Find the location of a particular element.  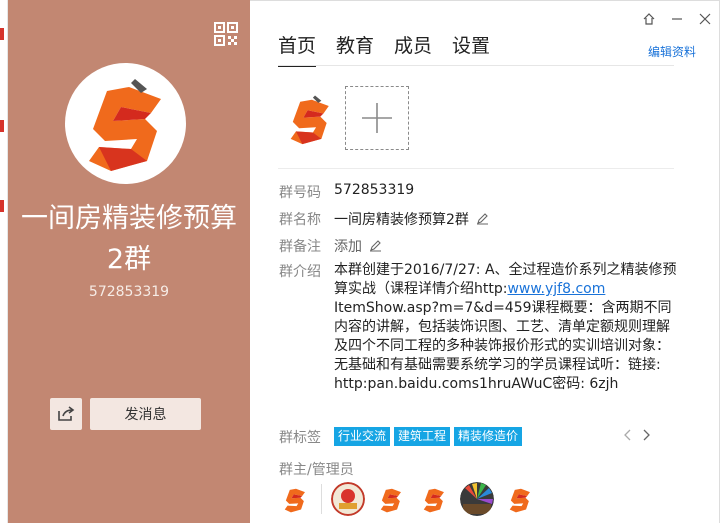

name-value-row: 一间房精装修预算2群 is located at coordinates (411, 219).